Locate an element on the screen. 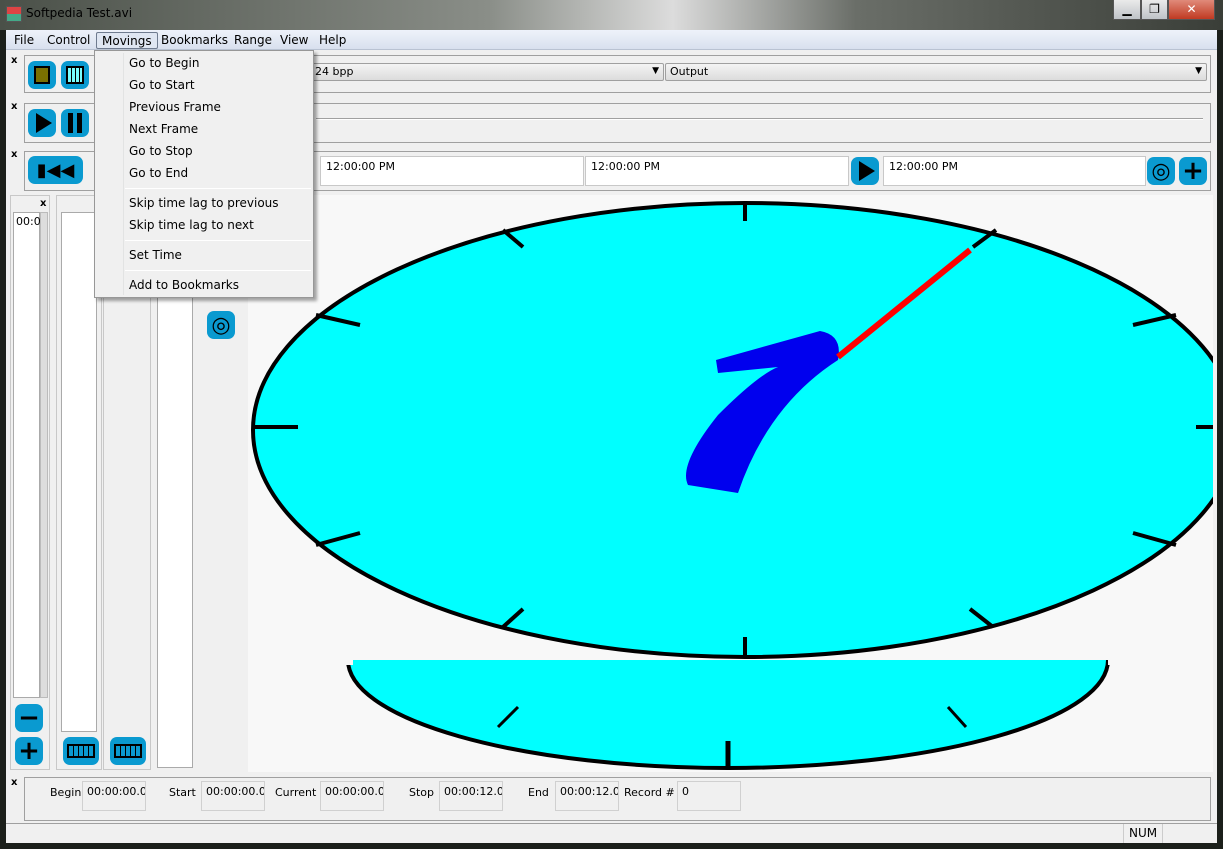 This screenshot has width=1223, height=849. film-folder-icon is located at coordinates (75, 75).